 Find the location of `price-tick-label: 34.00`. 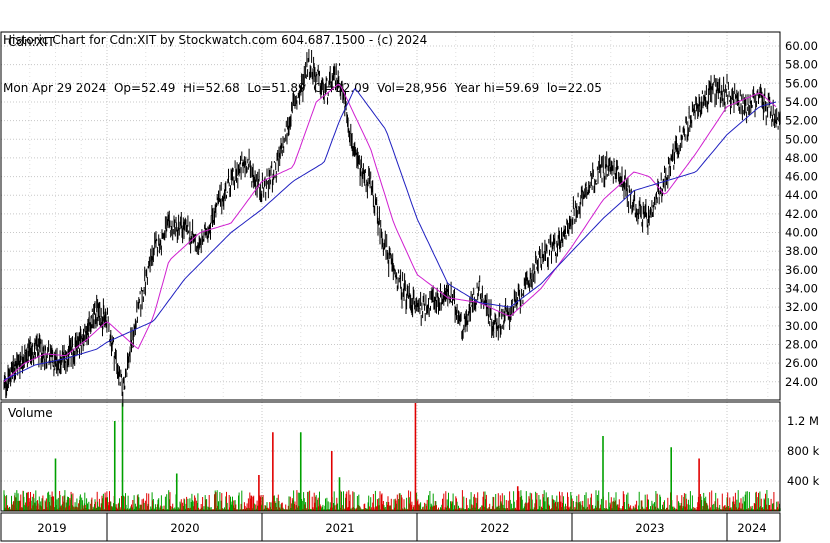

price-tick-label: 34.00 is located at coordinates (801, 289).